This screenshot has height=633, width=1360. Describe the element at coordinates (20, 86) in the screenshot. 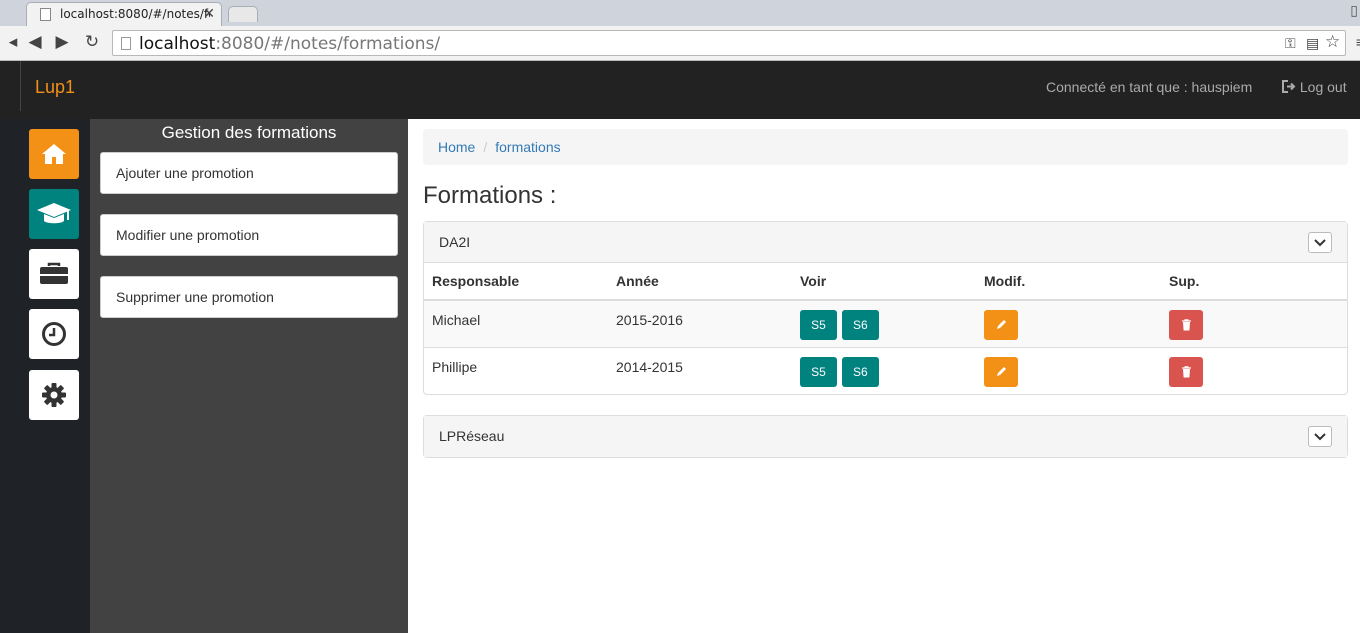

I see `navbar-divider` at that location.